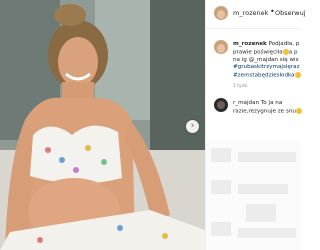 This screenshot has height=250, width=320. I want to click on hashtag-link: #zemstabędziesłodka, so click(264, 75).